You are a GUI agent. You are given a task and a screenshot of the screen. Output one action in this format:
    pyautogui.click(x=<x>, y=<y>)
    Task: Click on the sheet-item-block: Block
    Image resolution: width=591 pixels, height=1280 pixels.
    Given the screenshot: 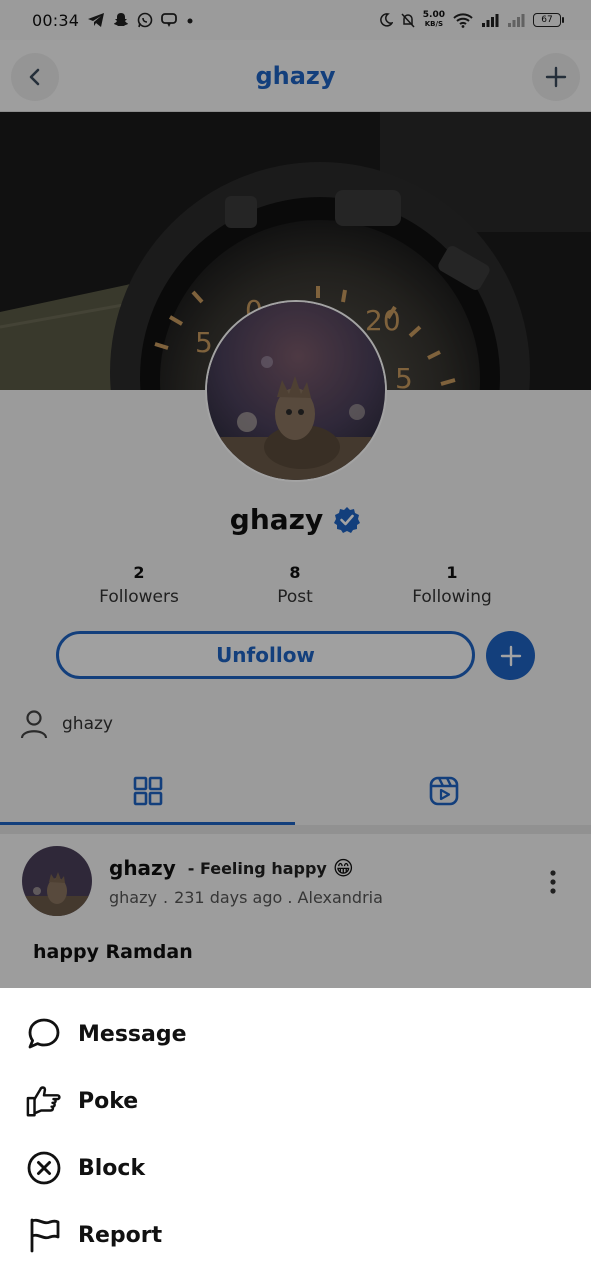 What is the action you would take?
    pyautogui.click(x=295, y=1168)
    